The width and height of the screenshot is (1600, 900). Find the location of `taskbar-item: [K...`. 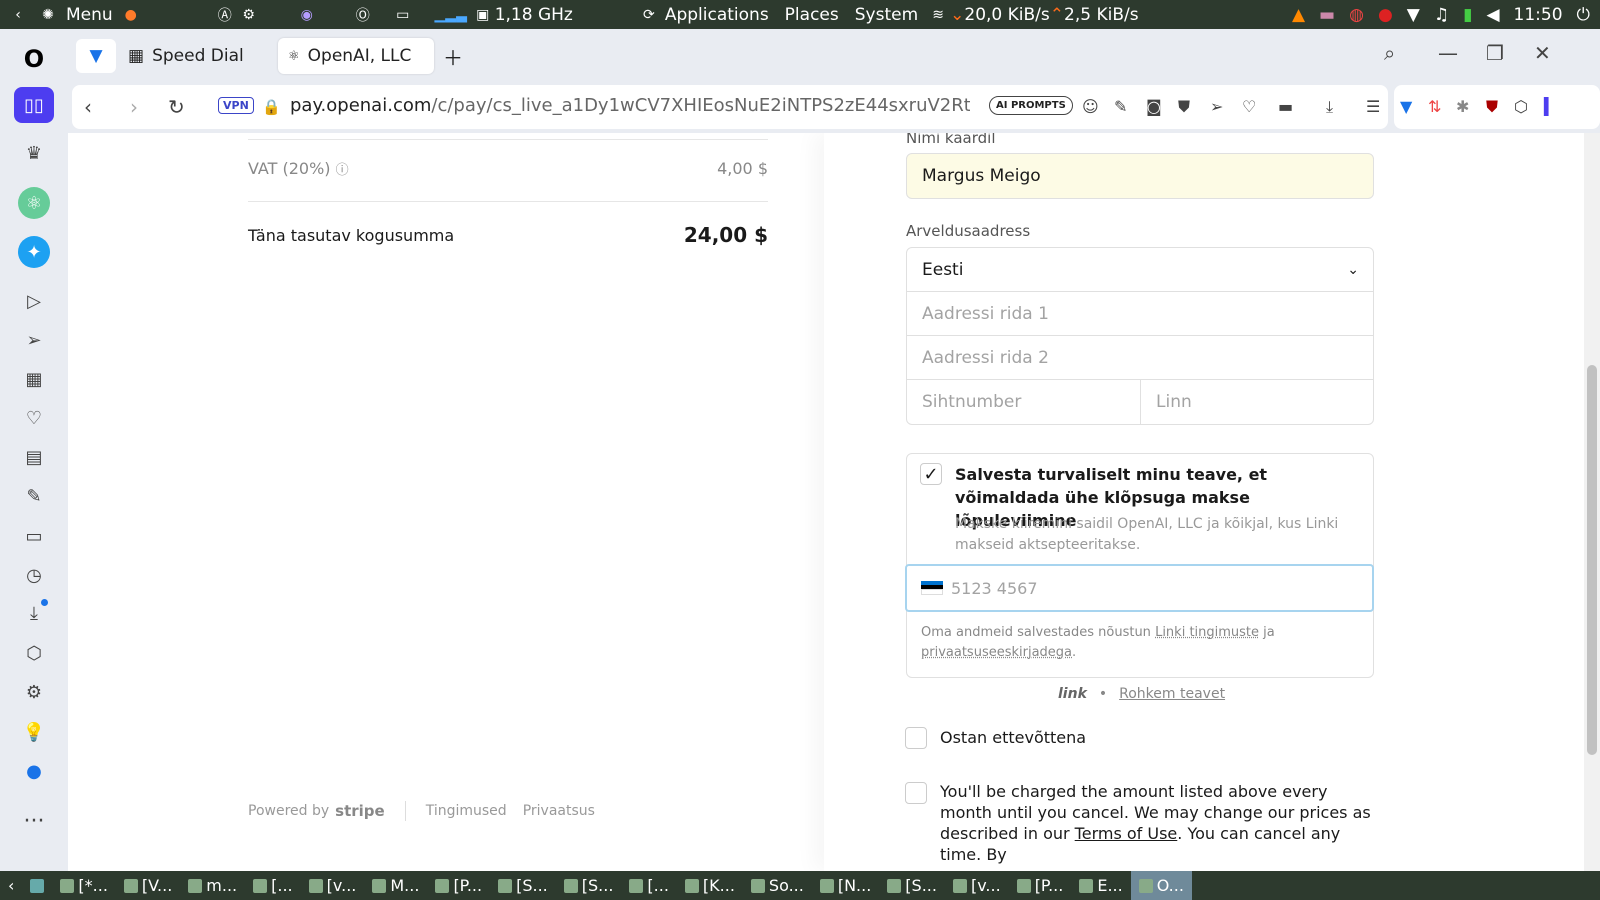

taskbar-item: [K... is located at coordinates (710, 885).